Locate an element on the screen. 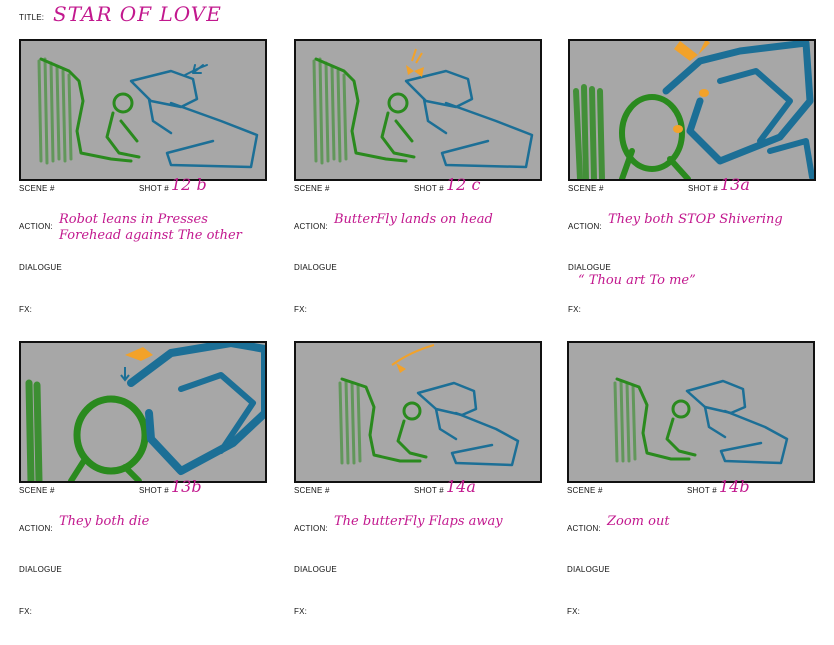 The height and width of the screenshot is (645, 834). down-arrow-icon is located at coordinates (125, 374).